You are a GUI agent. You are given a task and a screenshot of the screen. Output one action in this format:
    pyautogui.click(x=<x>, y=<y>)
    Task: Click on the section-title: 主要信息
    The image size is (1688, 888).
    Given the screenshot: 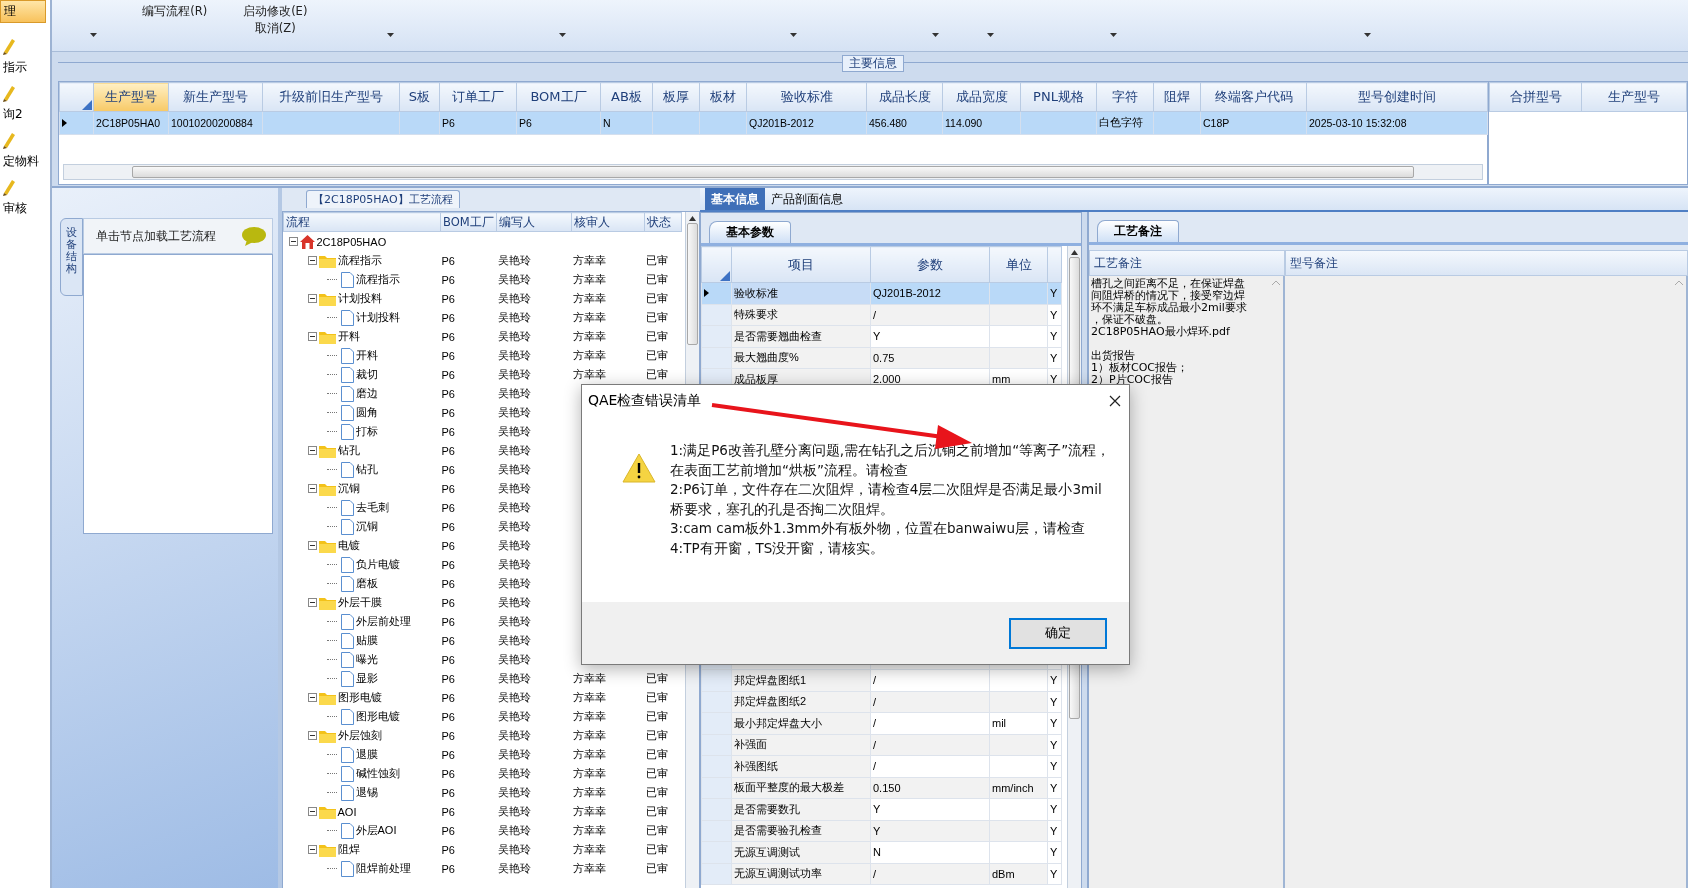 What is the action you would take?
    pyautogui.click(x=873, y=63)
    